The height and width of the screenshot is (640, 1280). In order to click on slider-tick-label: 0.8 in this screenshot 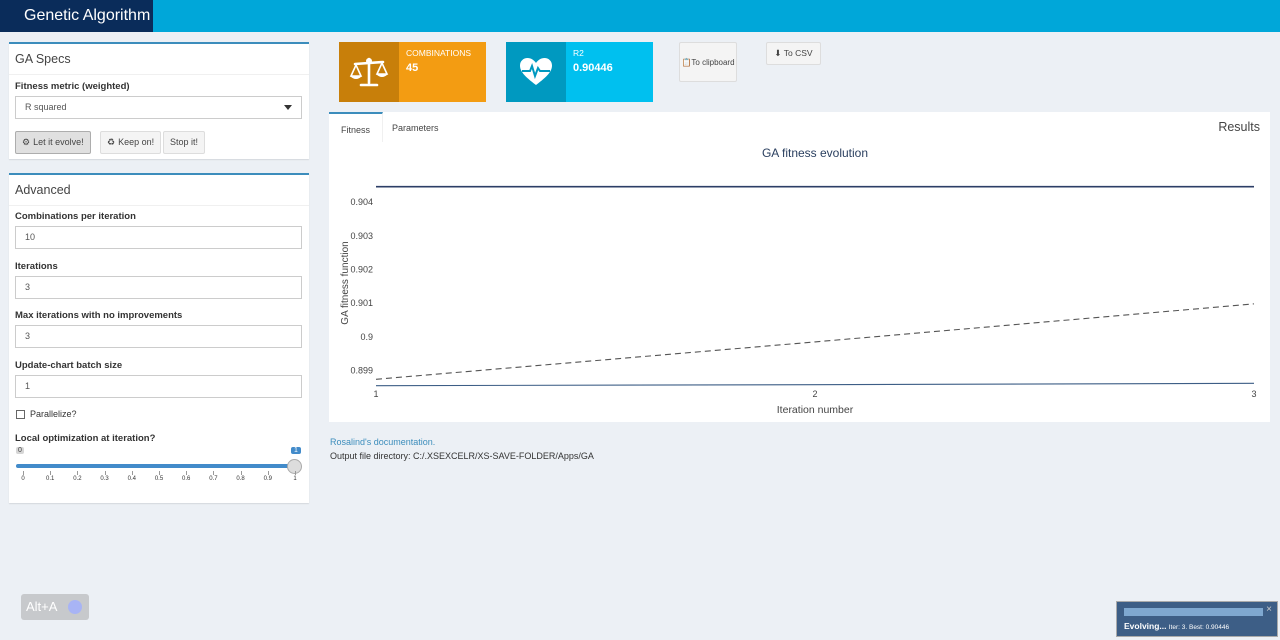, I will do `click(240, 479)`.